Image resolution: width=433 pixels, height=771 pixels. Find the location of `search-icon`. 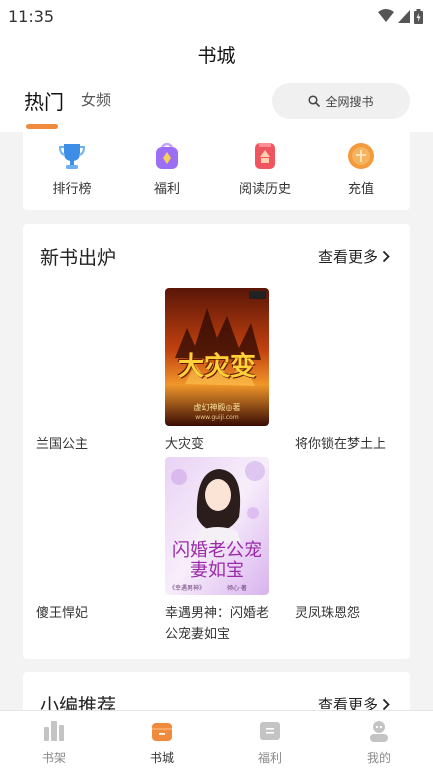

search-icon is located at coordinates (314, 101).